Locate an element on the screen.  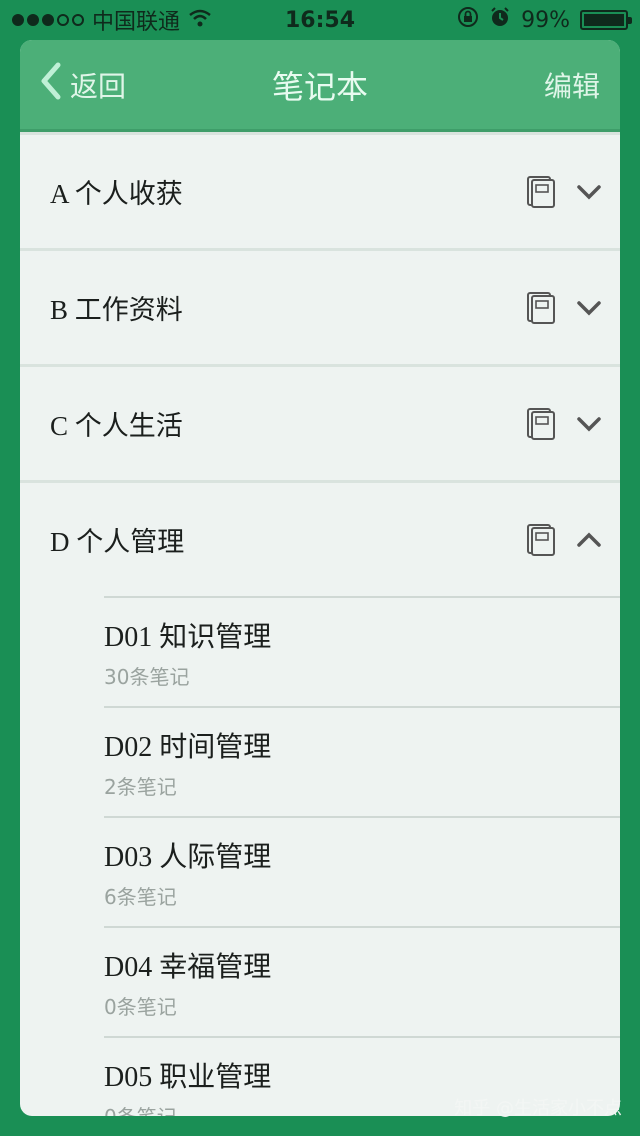
notebook-title: D02 时间管理 is located at coordinates (188, 747).